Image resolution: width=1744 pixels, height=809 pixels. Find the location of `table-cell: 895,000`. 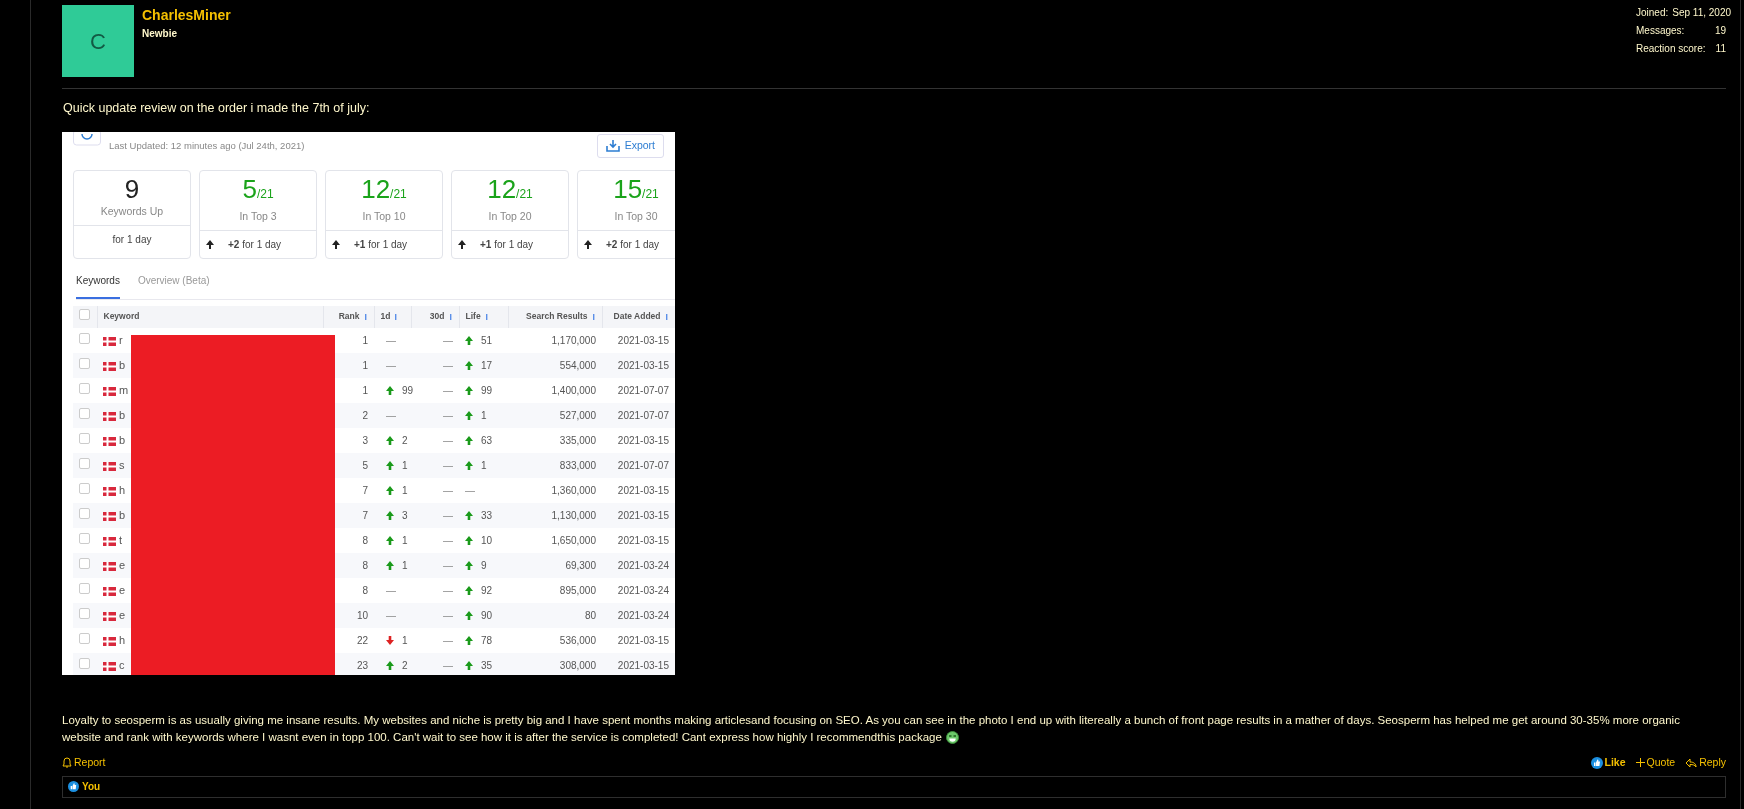

table-cell: 895,000 is located at coordinates (577, 590).